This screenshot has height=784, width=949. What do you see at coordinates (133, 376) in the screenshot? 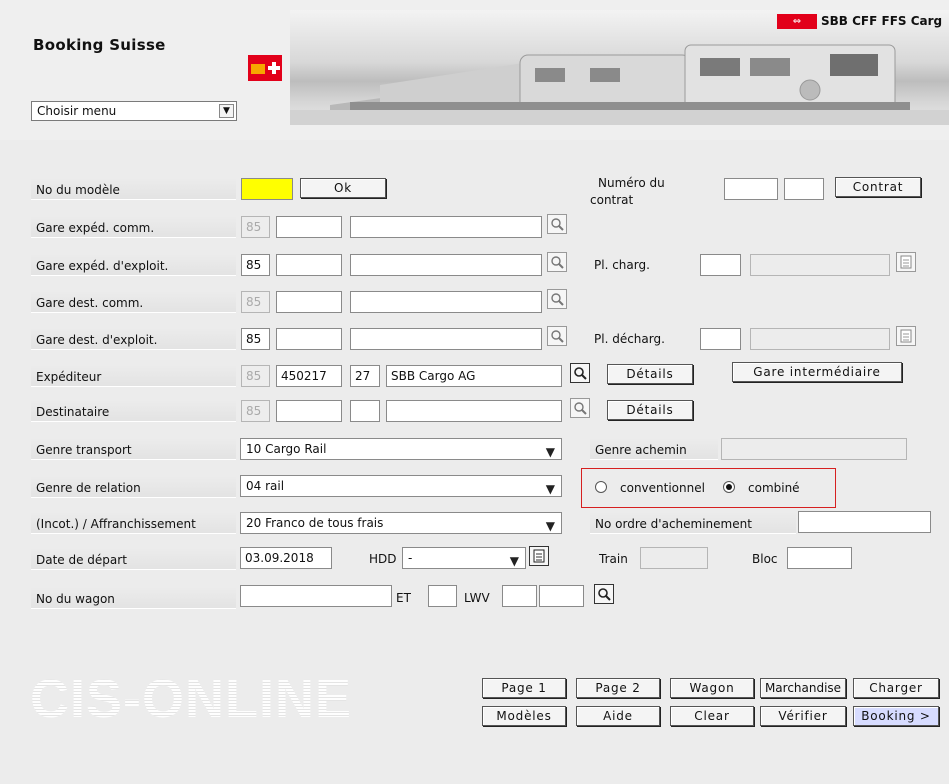
I see `label-expediteur: Expéditeur` at bounding box center [133, 376].